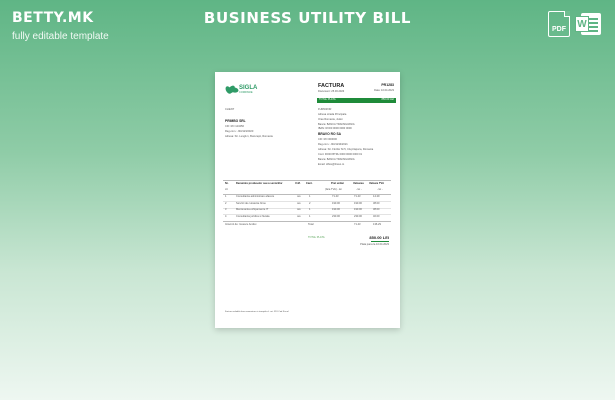 The width and height of the screenshot is (615, 400). What do you see at coordinates (387, 99) in the screenshot?
I see `total-bar-value: 850.00 LEI` at bounding box center [387, 99].